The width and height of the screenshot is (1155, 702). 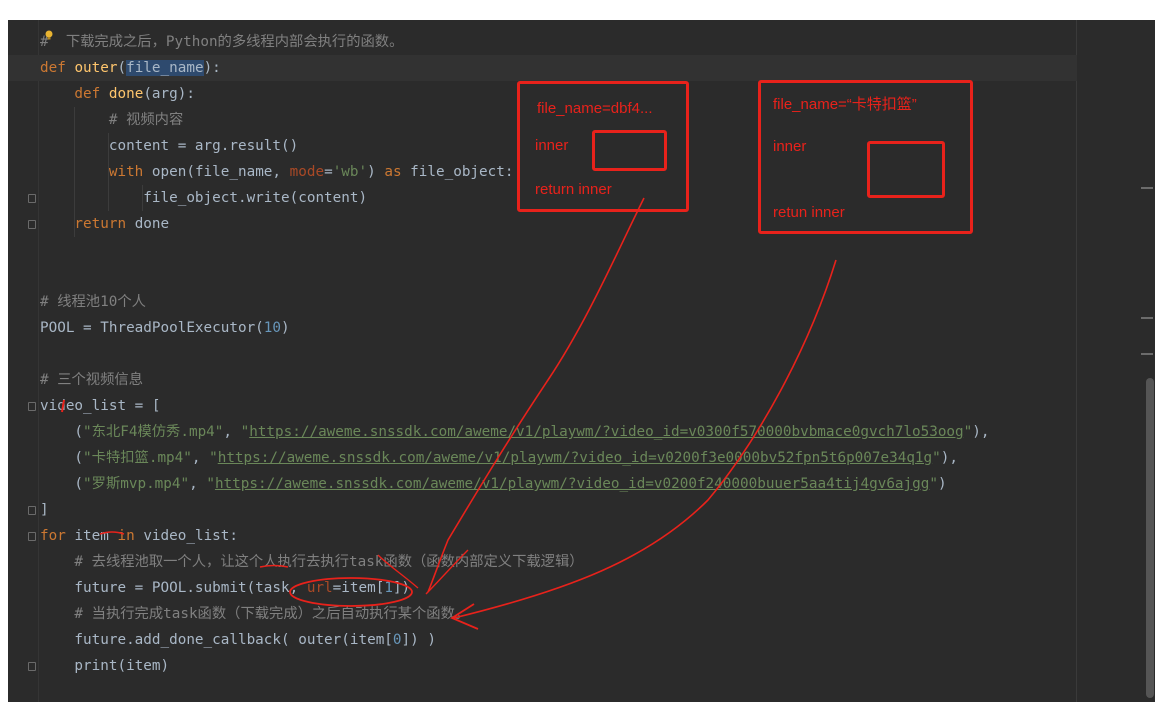 What do you see at coordinates (423, 572) in the screenshot?
I see `arrow-stroke` at bounding box center [423, 572].